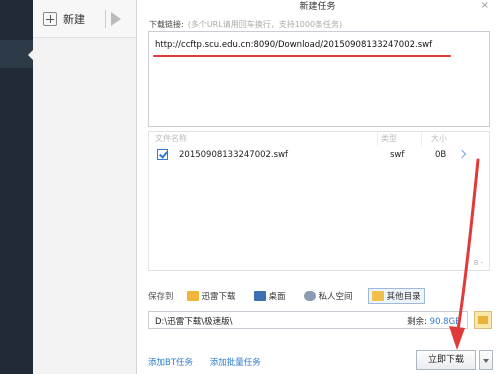 Image resolution: width=497 pixels, height=374 pixels. Describe the element at coordinates (308, 320) in the screenshot. I see `save-path-field: D:\迅雷下载\极速版\ 剩余: 90.8GB` at that location.